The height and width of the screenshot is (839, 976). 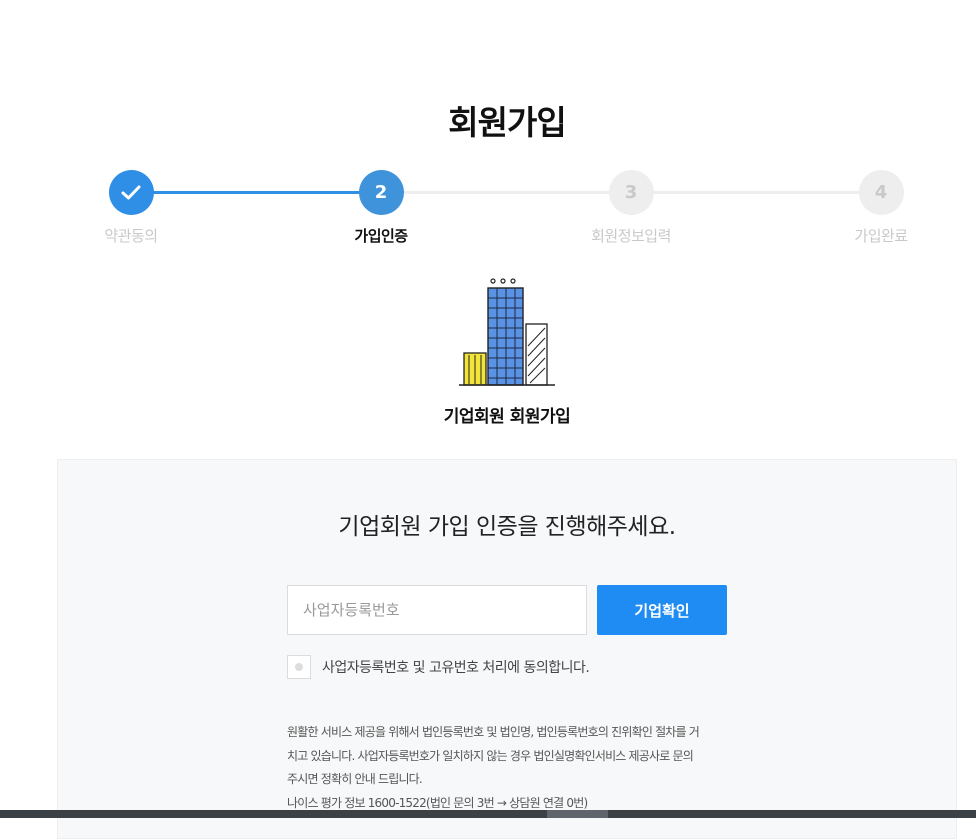 I want to click on step-4-circle: 4, so click(x=881, y=192).